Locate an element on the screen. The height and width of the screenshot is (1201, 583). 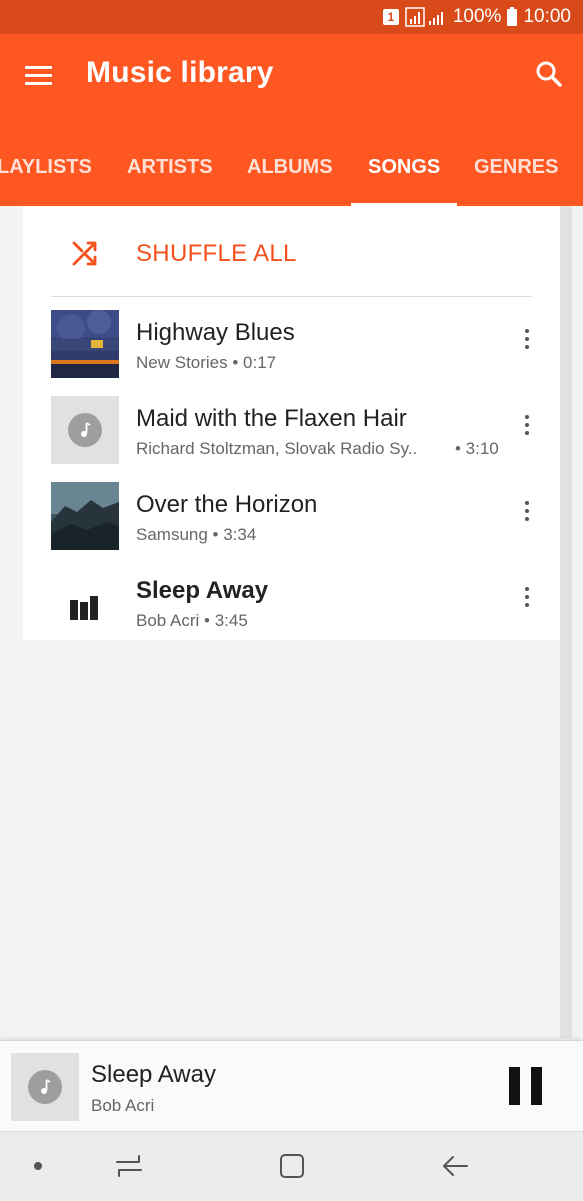
song-subtitle: Samsung • 3:34 is located at coordinates (196, 534).